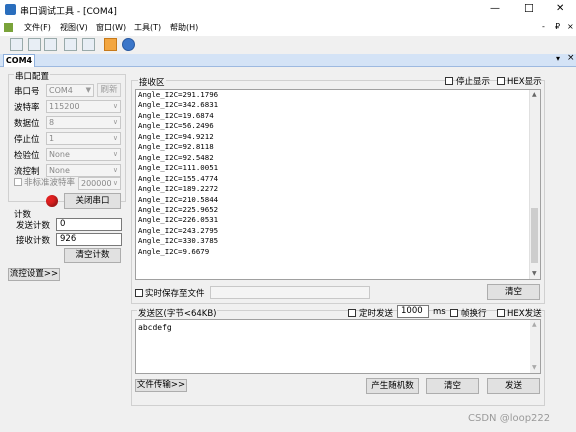  I want to click on parity-value: None, so click(59, 154).